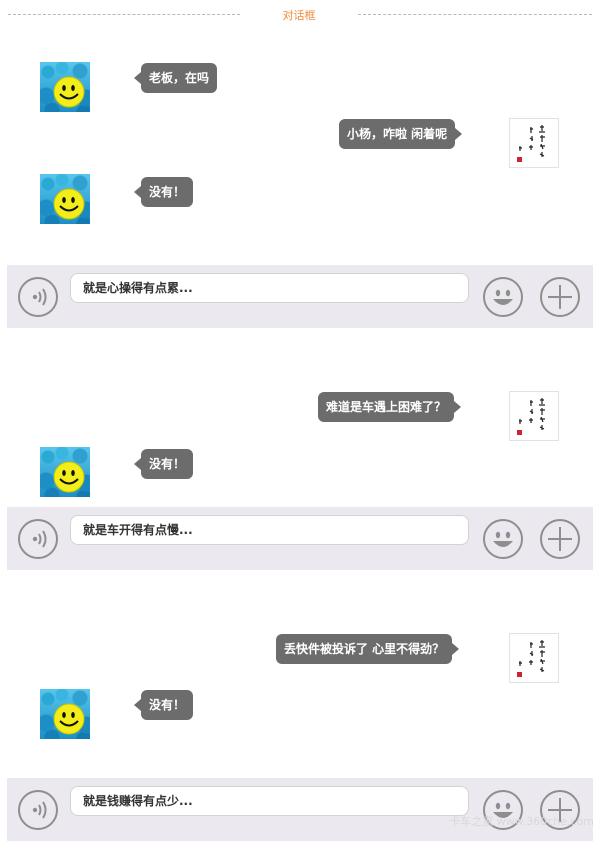 The width and height of the screenshot is (600, 841). What do you see at coordinates (521, 821) in the screenshot?
I see `watermark: 卡车之家 www.360che.com` at bounding box center [521, 821].